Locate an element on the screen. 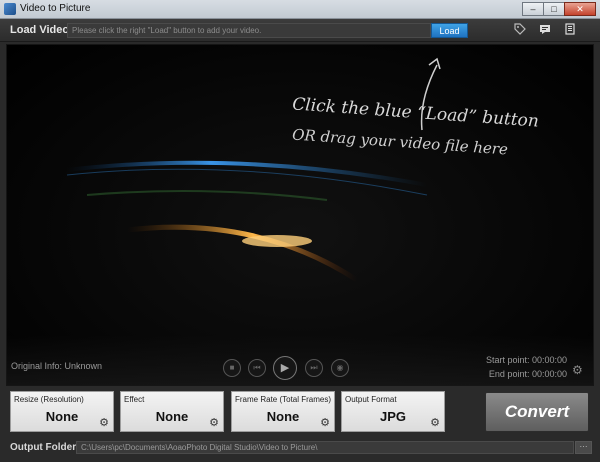  previous-frame-button: ⏮ is located at coordinates (257, 368).